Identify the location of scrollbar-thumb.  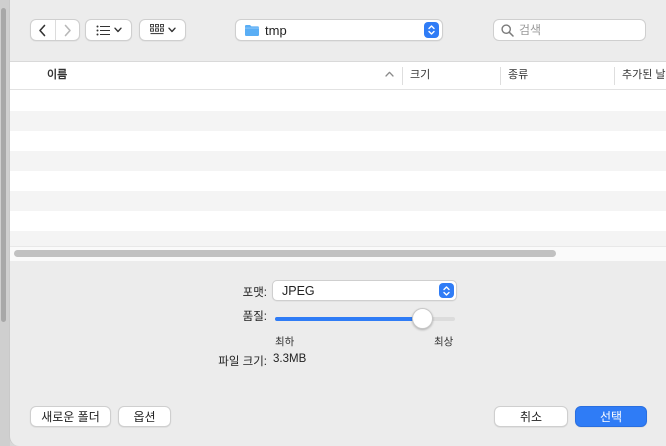
(285, 253).